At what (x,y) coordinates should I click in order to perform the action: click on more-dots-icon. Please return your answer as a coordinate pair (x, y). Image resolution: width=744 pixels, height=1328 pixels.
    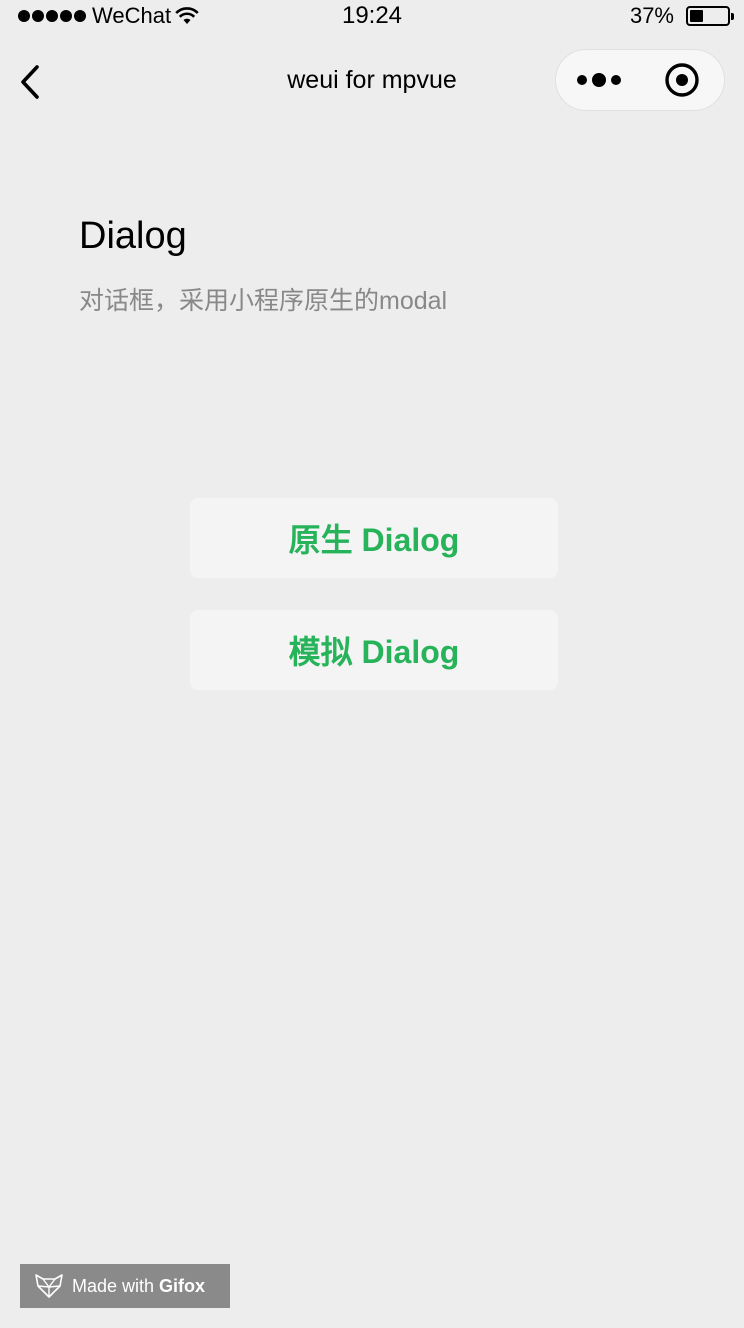
    Looking at the image, I should click on (598, 80).